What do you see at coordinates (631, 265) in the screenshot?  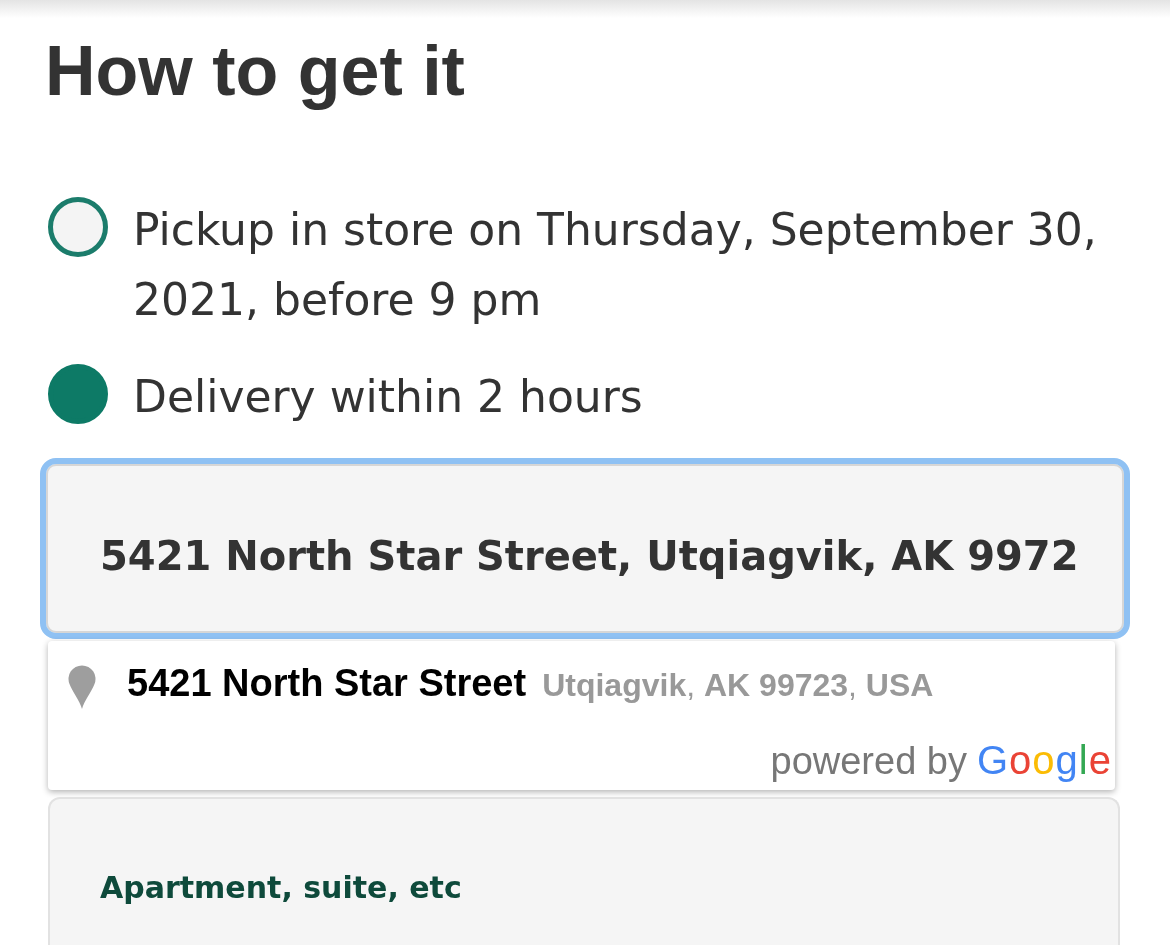 I see `option-label: Pickup in store on Thursday, September 30, 2021, before 9 pm` at bounding box center [631, 265].